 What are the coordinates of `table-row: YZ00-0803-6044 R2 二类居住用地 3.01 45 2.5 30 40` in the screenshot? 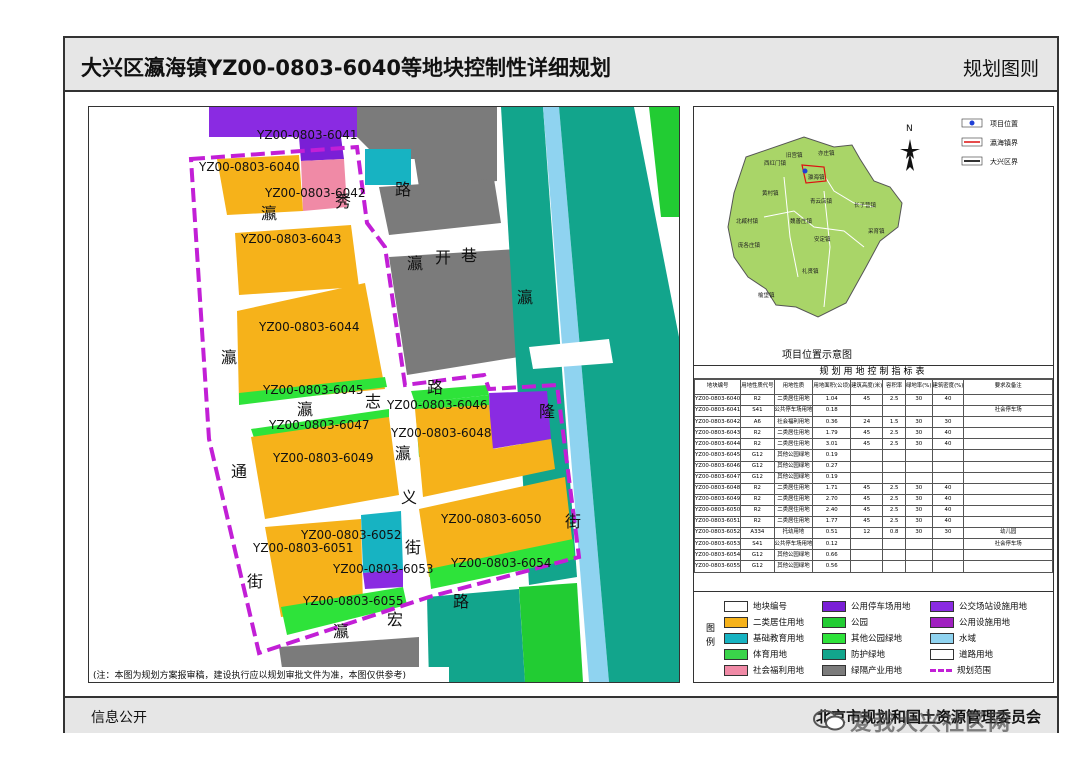 It's located at (873, 444).